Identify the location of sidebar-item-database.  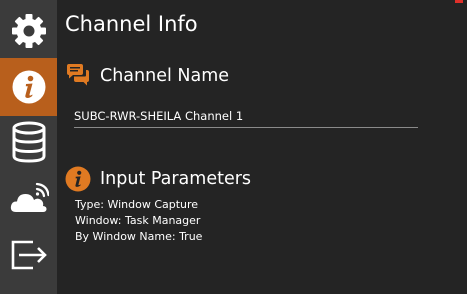
(28, 142).